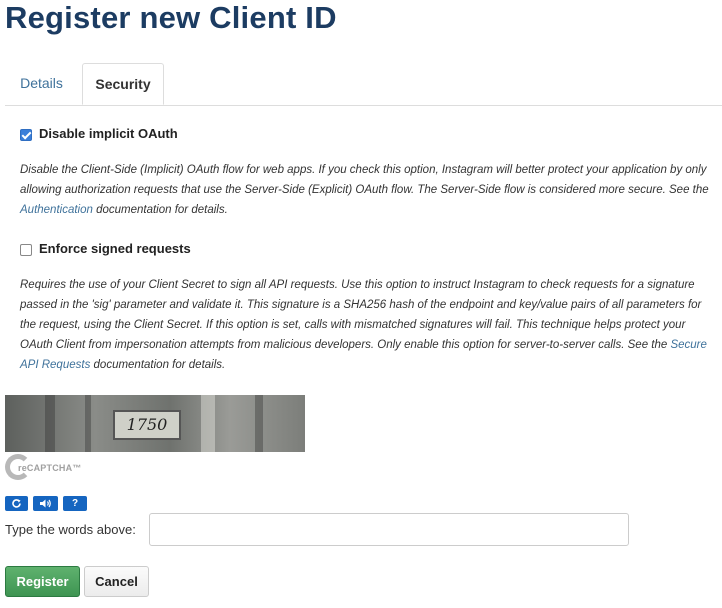 This screenshot has height=608, width=722. Describe the element at coordinates (108, 133) in the screenshot. I see `disable-implicit-oauth-label: Disable implicit OAuth` at that location.